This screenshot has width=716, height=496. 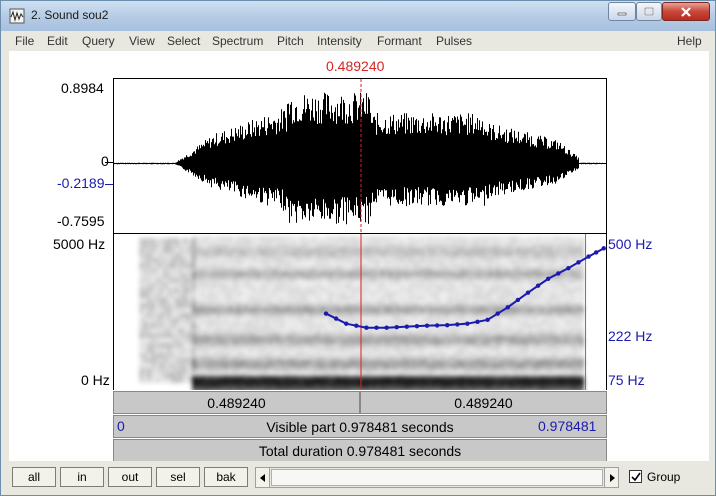 I want to click on zoom-sel-label: sel, so click(x=178, y=477).